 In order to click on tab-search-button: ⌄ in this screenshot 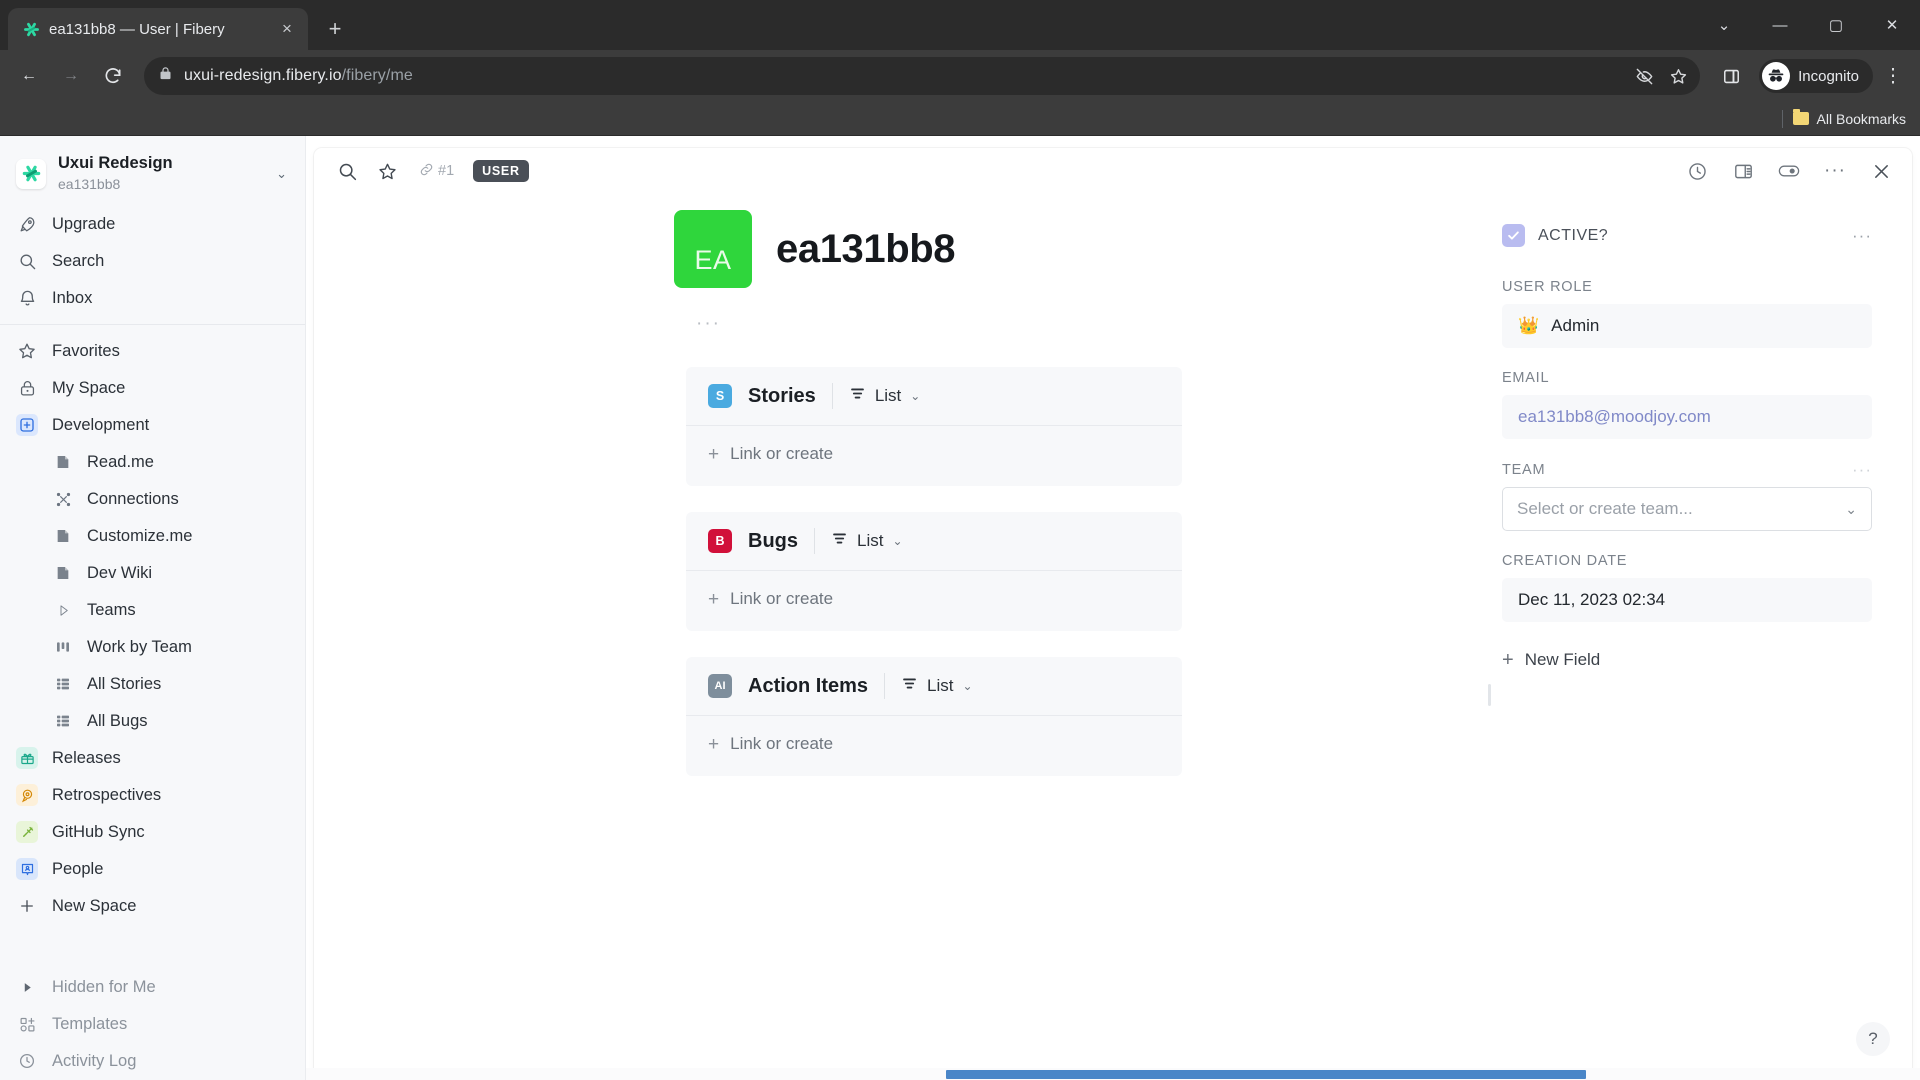, I will do `click(1724, 25)`.